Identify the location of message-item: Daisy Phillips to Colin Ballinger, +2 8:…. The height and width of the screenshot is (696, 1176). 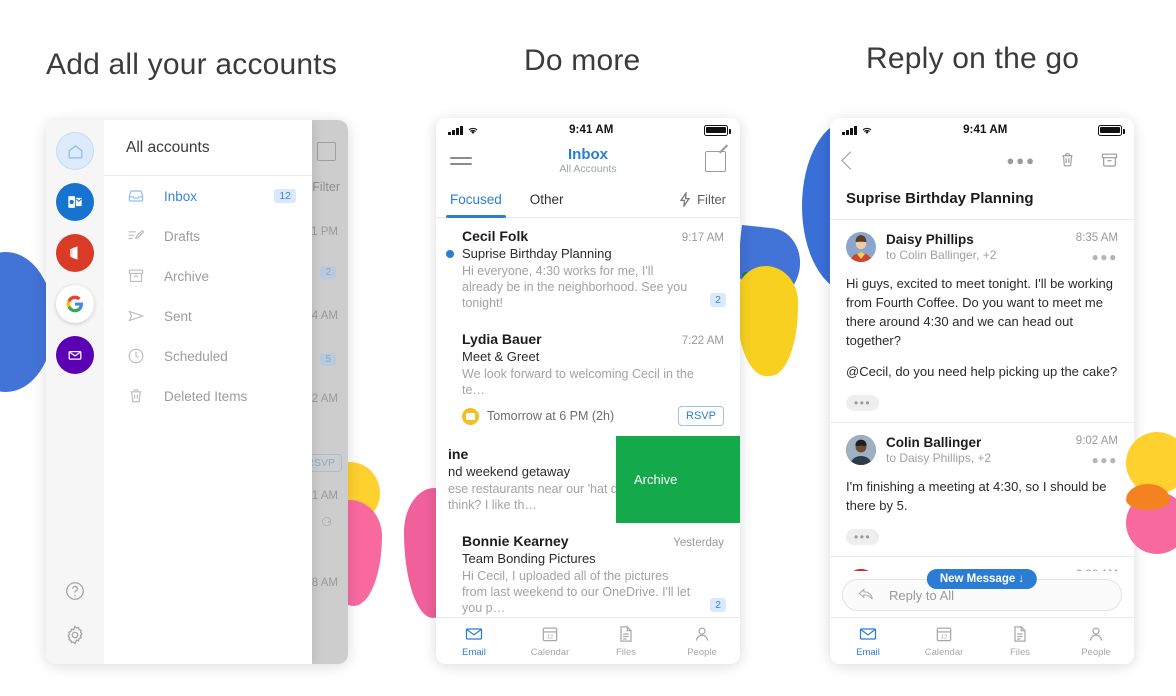
(982, 321).